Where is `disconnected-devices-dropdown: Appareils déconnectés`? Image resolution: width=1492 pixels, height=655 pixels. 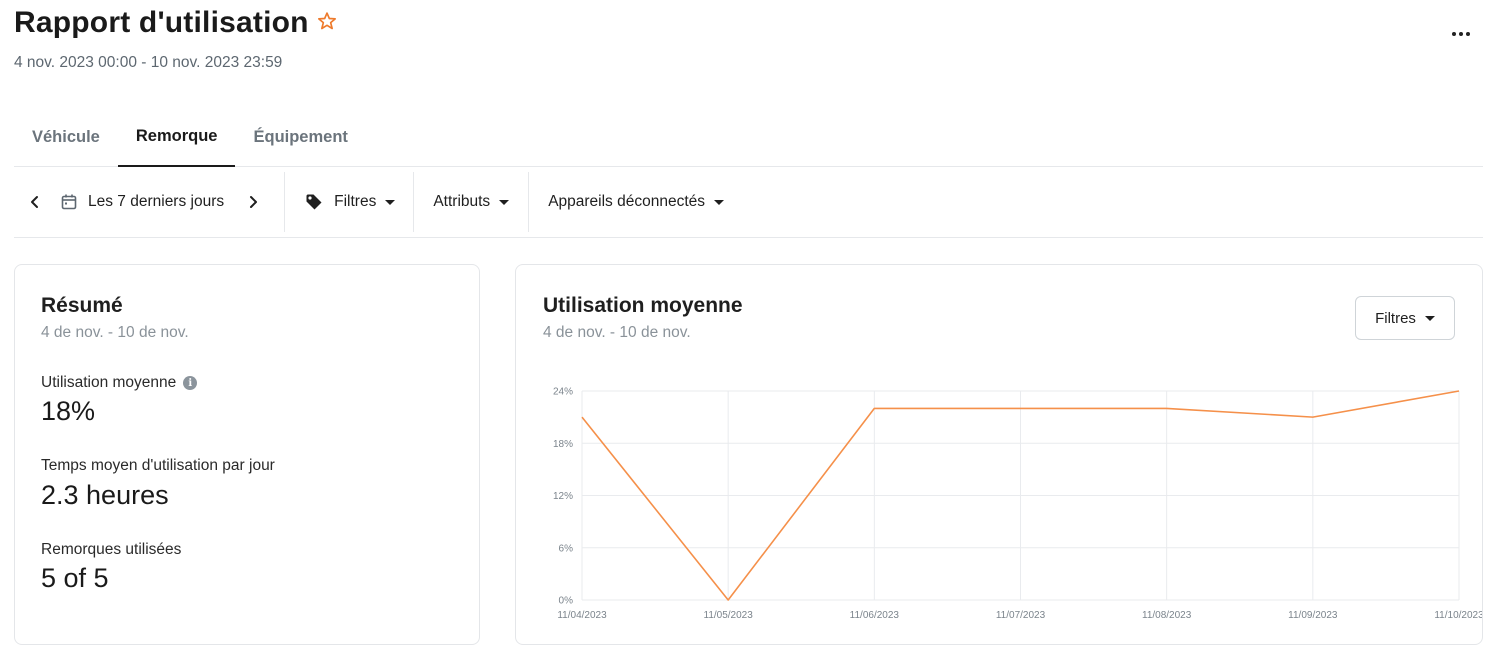 disconnected-devices-dropdown: Appareils déconnectés is located at coordinates (636, 202).